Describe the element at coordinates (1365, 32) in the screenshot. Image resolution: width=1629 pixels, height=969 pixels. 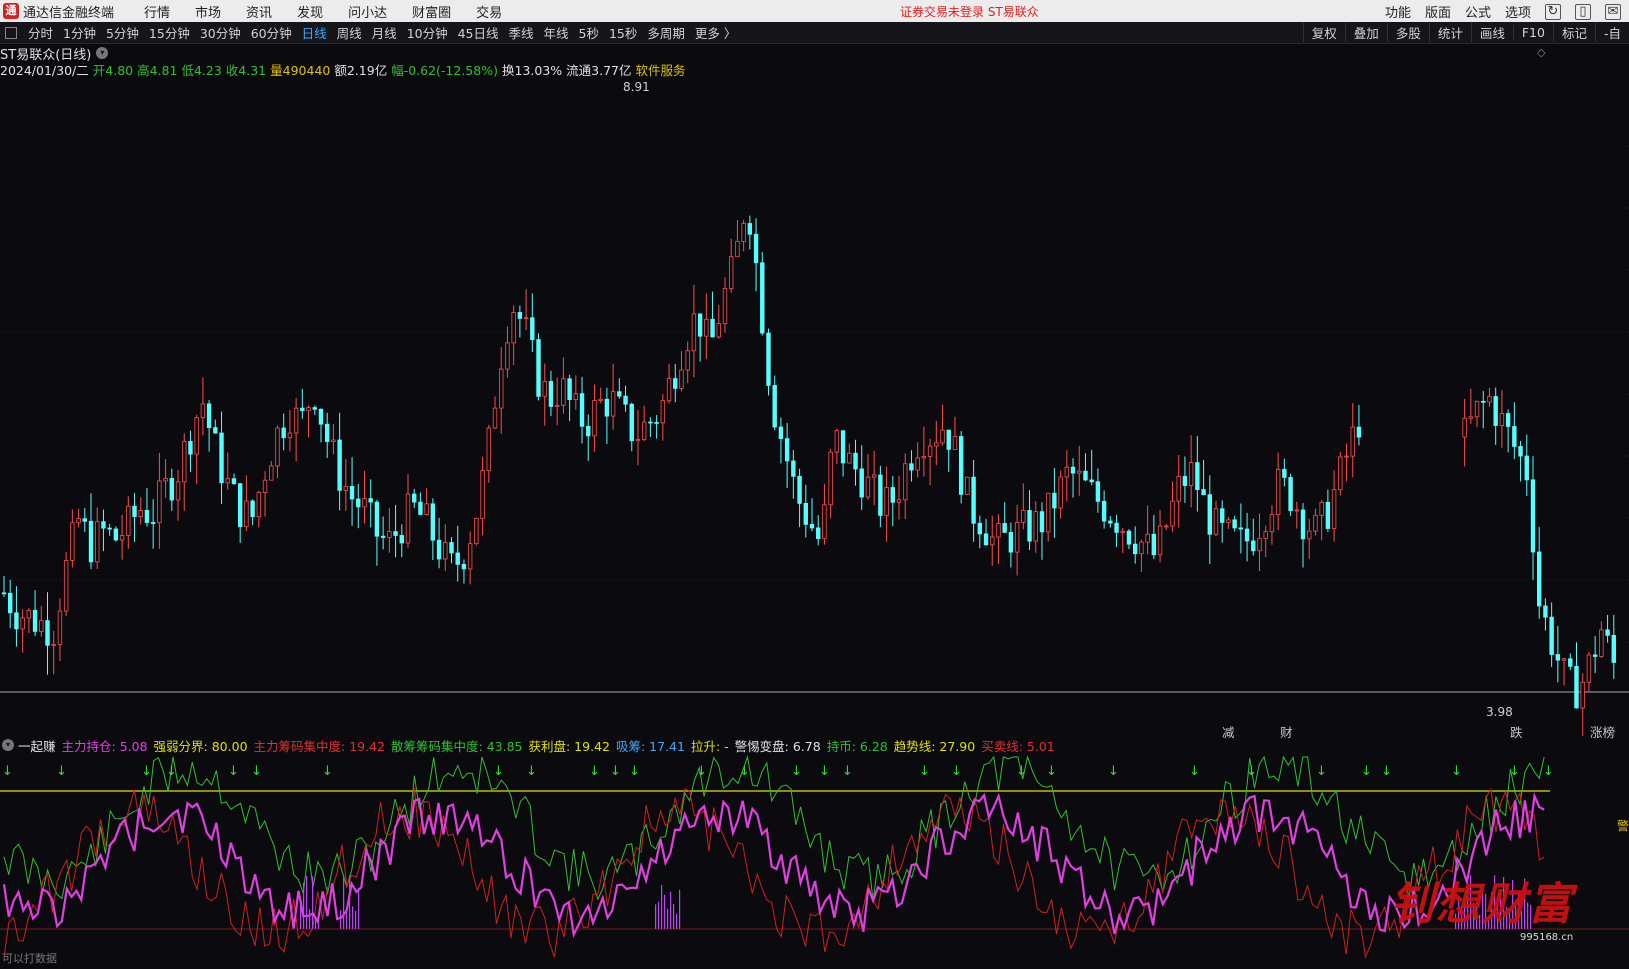
I see `btn-diejia: 叠加` at that location.